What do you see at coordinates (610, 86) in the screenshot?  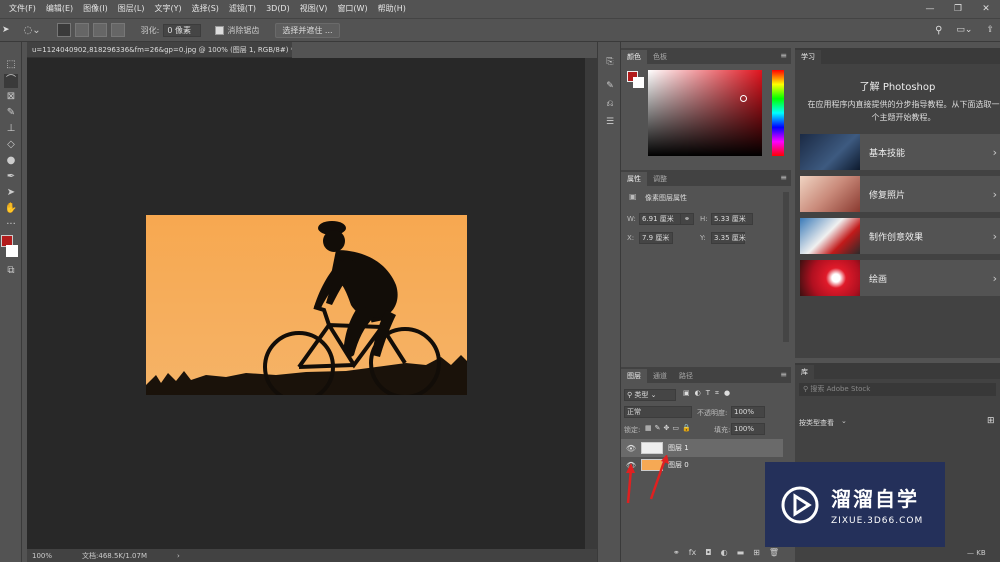 I see `brush-settings-icon: ✎` at bounding box center [610, 86].